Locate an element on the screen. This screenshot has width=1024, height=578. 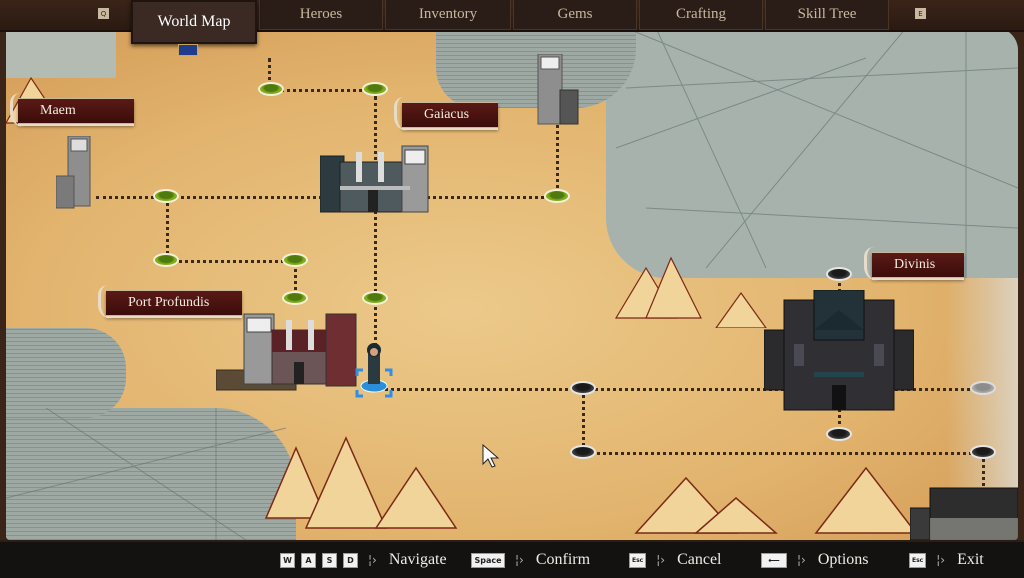
tab-gems: Gems is located at coordinates (575, 15).